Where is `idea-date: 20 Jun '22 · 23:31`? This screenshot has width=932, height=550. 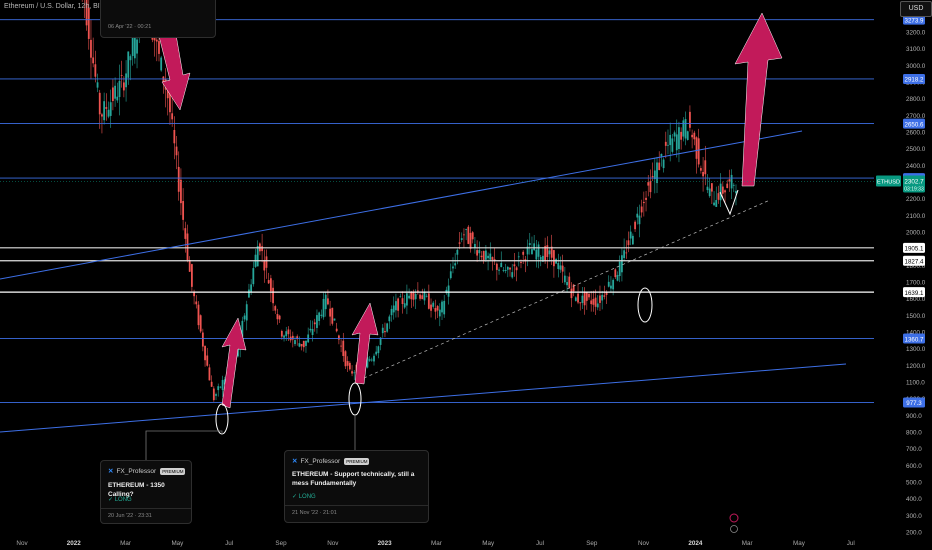
idea-date: 20 Jun '22 · 23:31 is located at coordinates (130, 516).